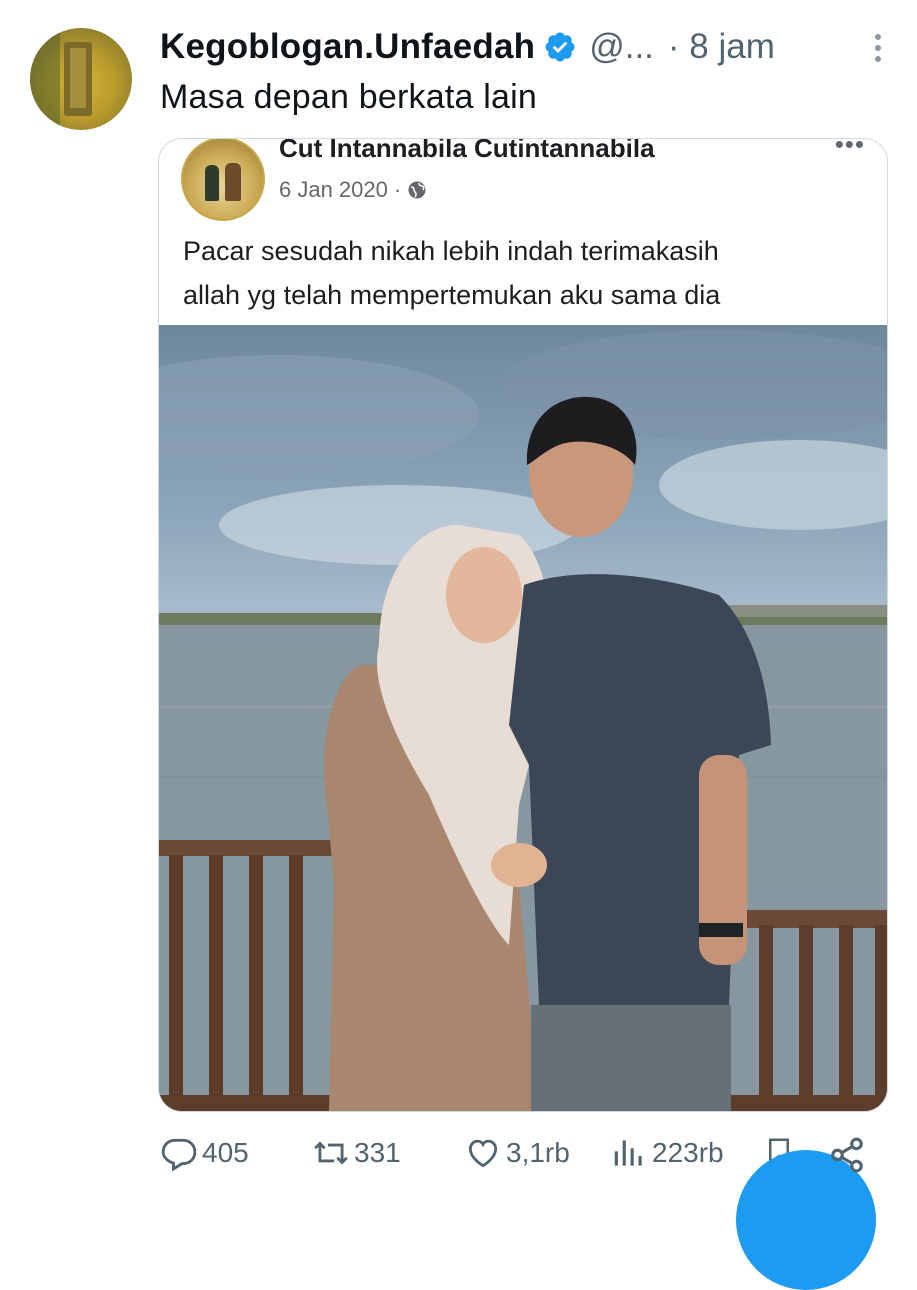 The height and width of the screenshot is (1290, 917). I want to click on tweet-header: Kegoblogan.Unfaedah @... · 8 jam, so click(530, 47).